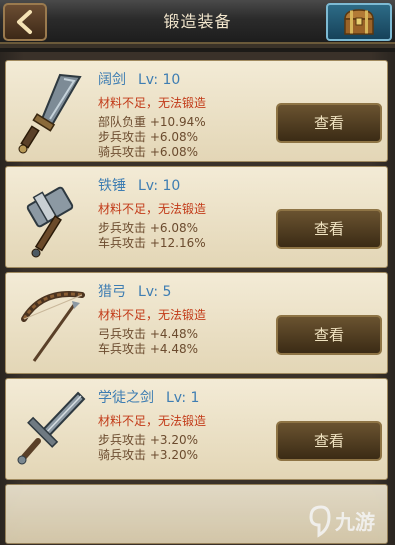 This screenshot has width=395, height=545. I want to click on broadsword-icon, so click(50, 113).